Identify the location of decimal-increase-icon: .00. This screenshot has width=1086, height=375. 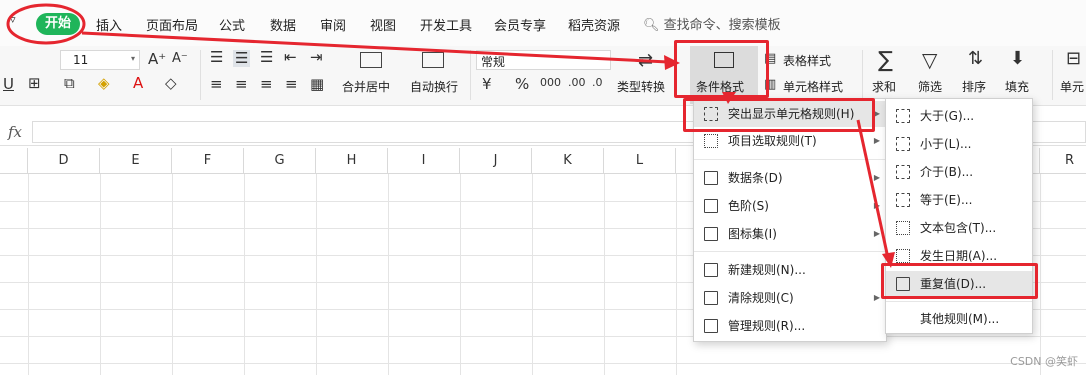
(577, 82).